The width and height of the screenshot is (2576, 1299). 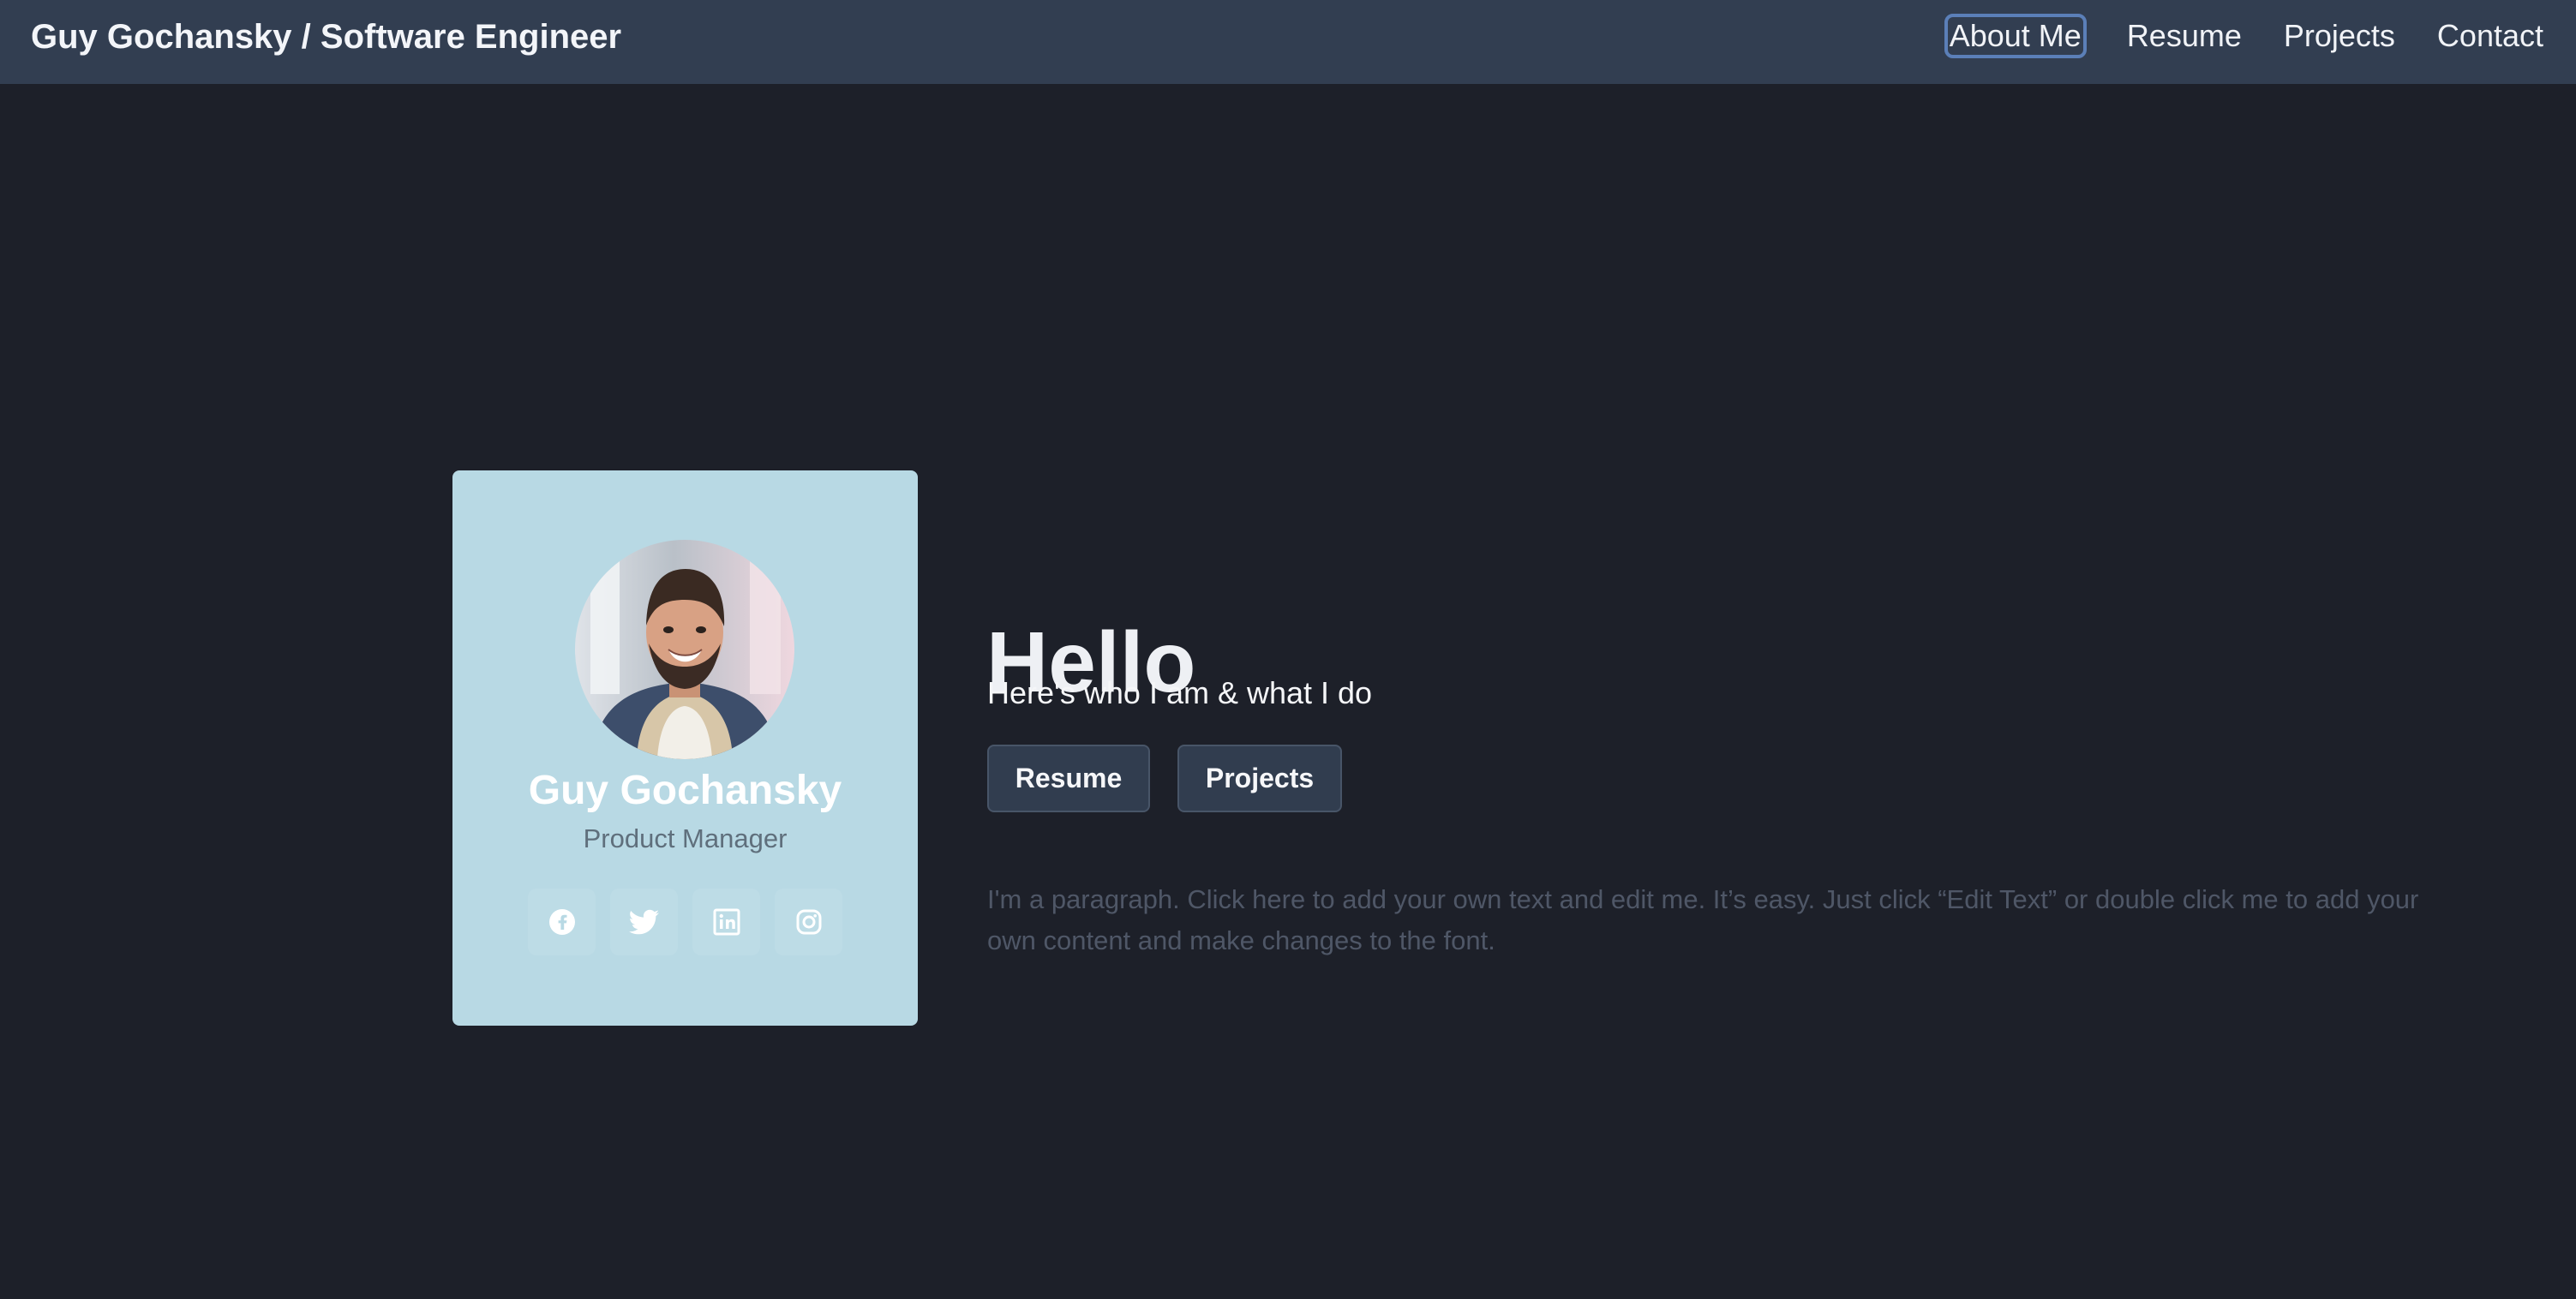 I want to click on facebook-icon, so click(x=561, y=922).